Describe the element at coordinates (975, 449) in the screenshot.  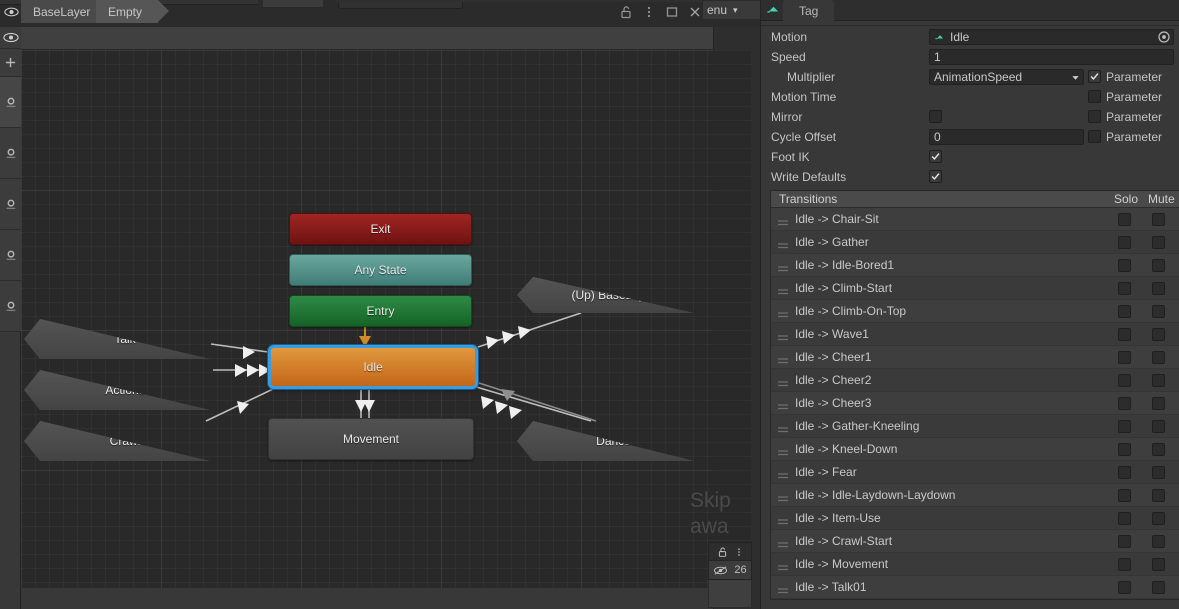
I see `transition-row: Idle -> Kneel-Down` at that location.